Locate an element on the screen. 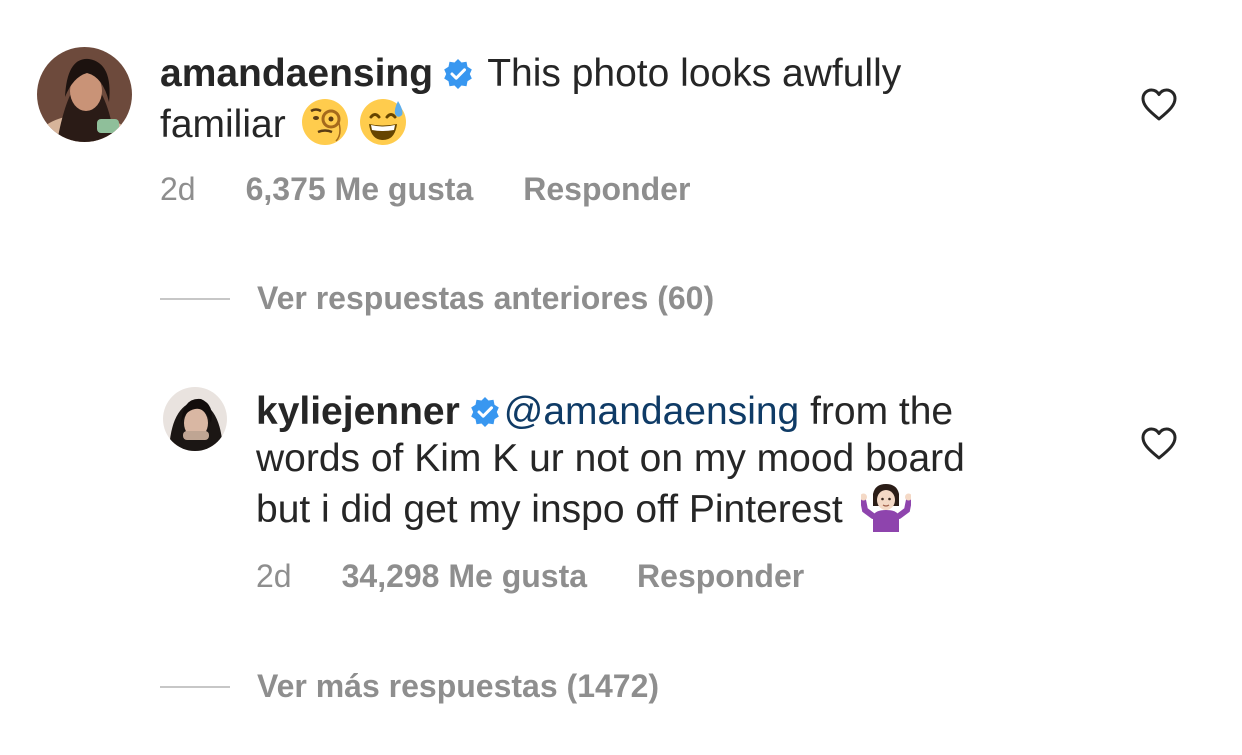  mention-link: @amandaensing is located at coordinates (651, 411).